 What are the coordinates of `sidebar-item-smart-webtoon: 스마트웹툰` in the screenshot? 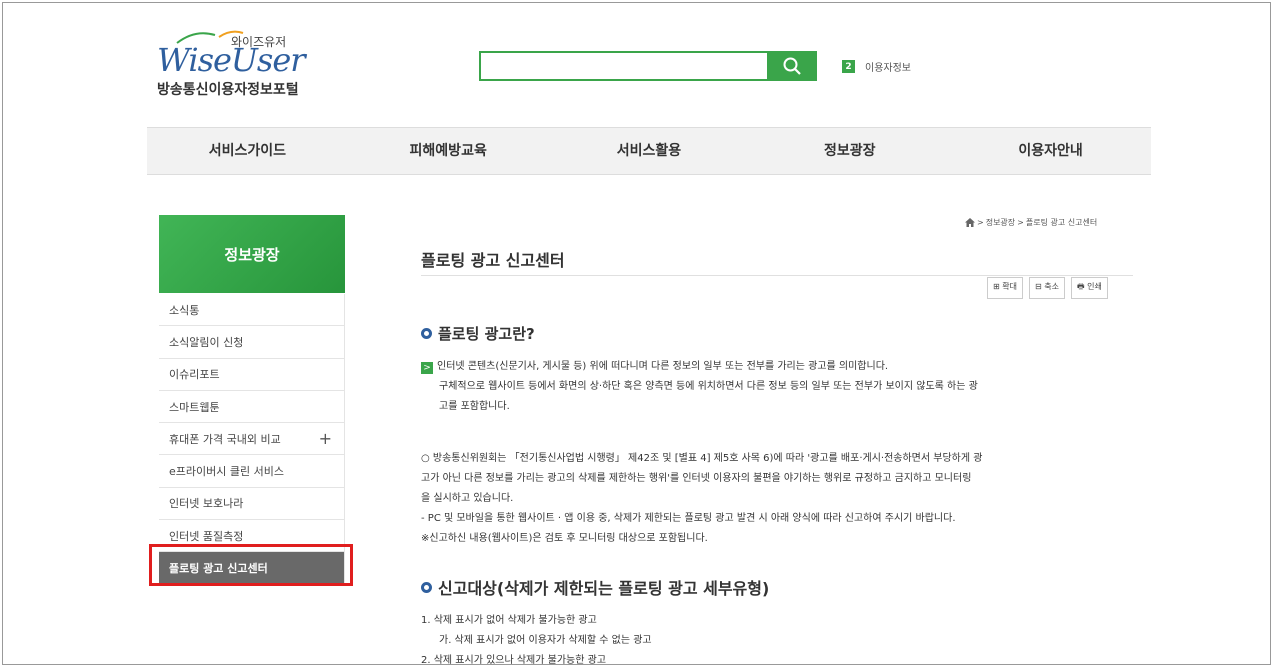 It's located at (251, 407).